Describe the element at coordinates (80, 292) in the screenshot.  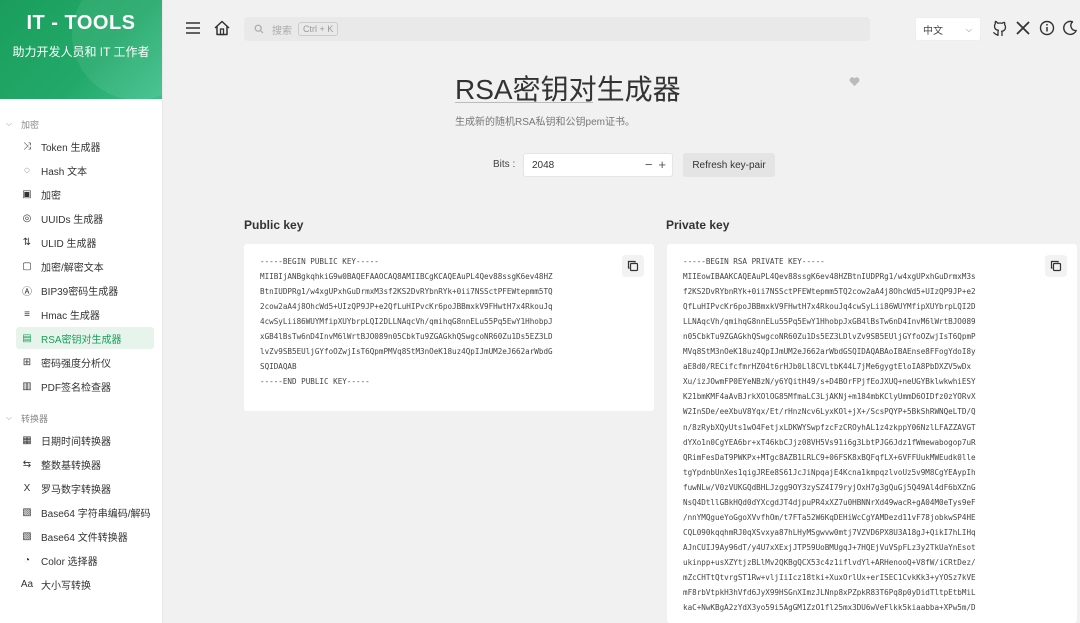
I see `sidebar-item-label: BIP39密码生成器` at that location.